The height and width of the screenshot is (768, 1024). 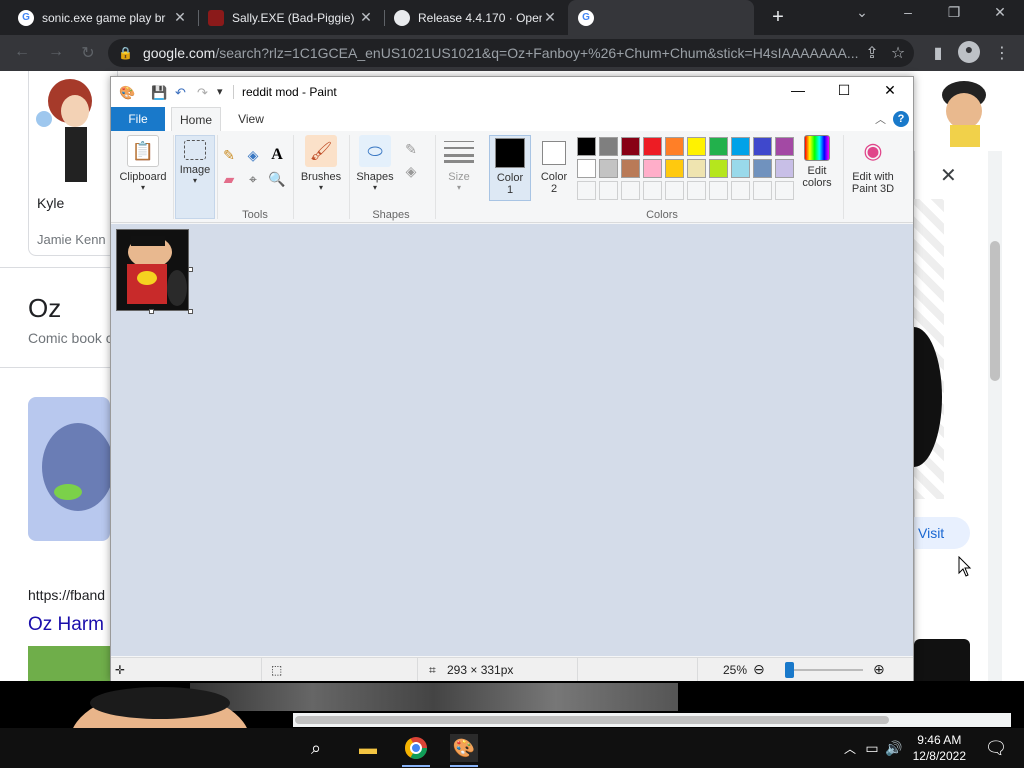 What do you see at coordinates (411, 171) in the screenshot?
I see `fill-icon: ◈` at bounding box center [411, 171].